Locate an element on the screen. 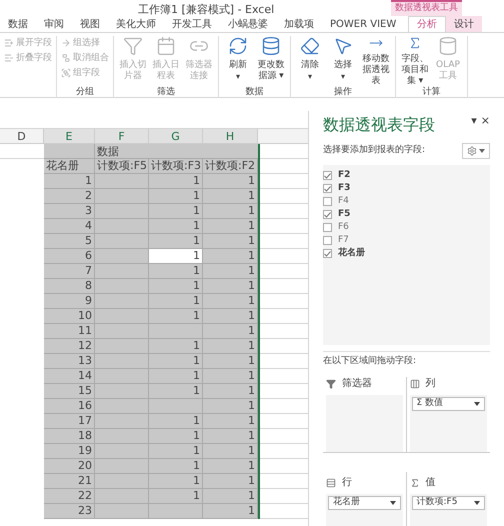 Image resolution: width=504 pixels, height=526 pixels. area-label: 筛选器 is located at coordinates (357, 383).